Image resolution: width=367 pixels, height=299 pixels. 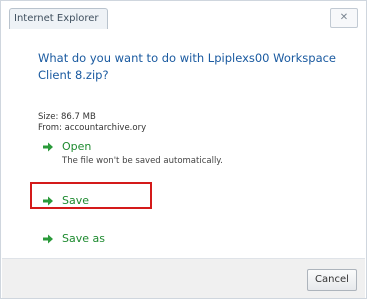 I want to click on save-as-option-label: Save as, so click(x=83, y=238).